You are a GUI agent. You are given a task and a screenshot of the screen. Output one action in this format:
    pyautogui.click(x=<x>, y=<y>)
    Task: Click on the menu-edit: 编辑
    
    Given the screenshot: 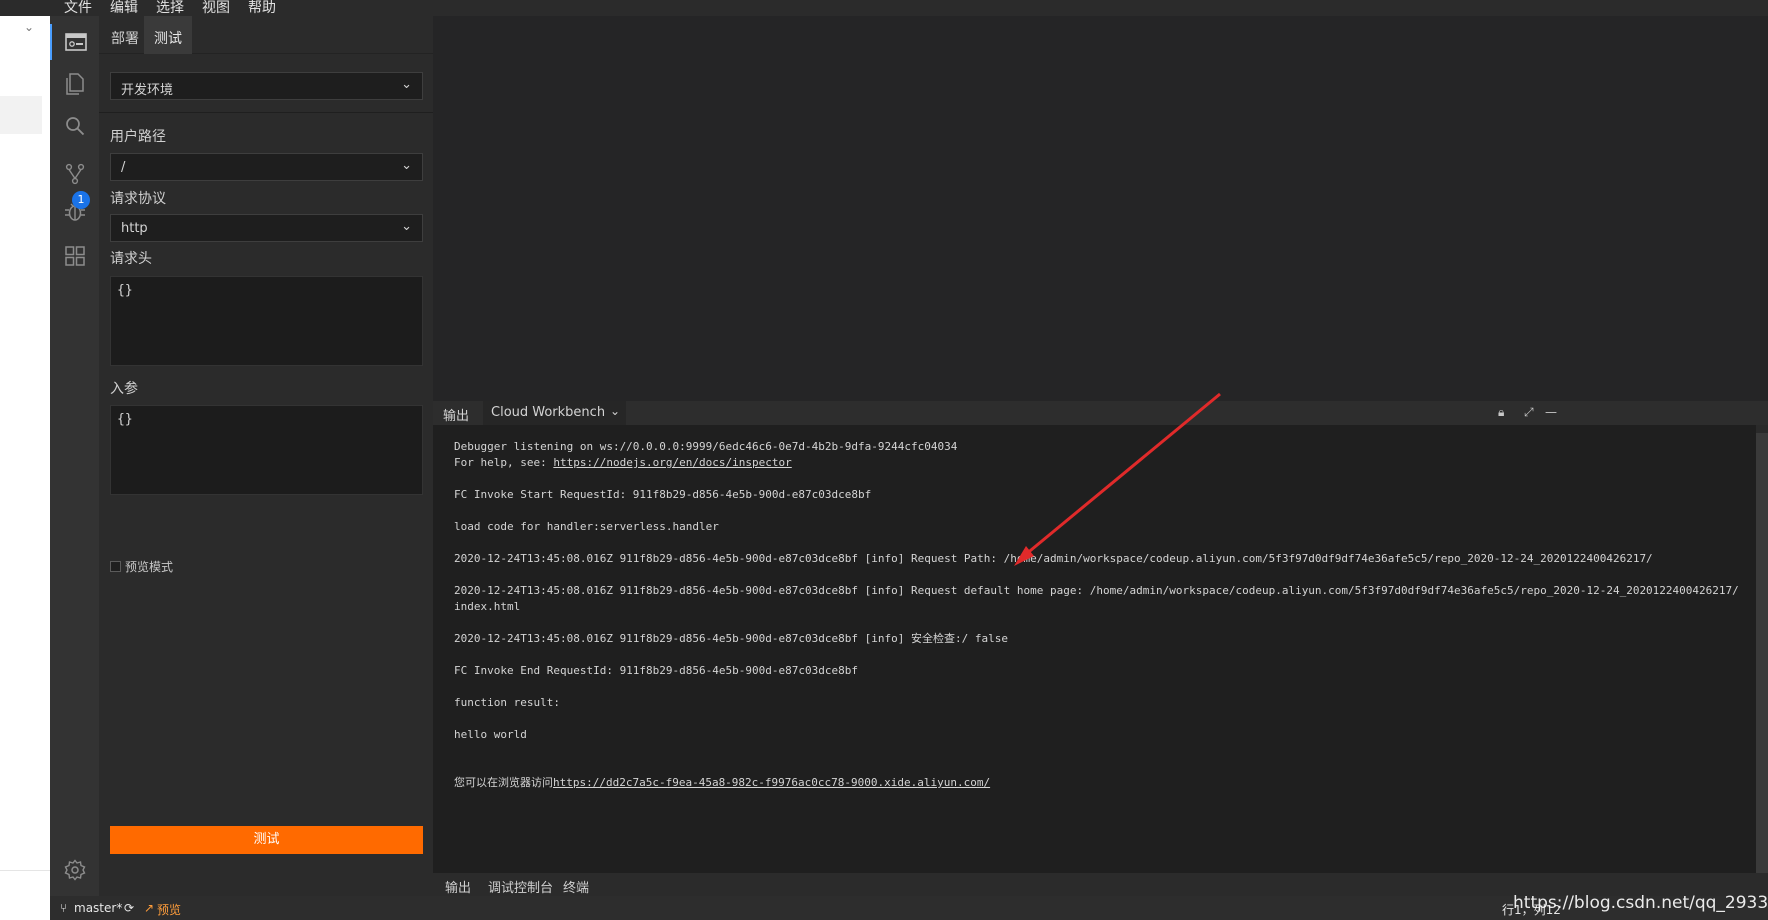 What is the action you would take?
    pyautogui.click(x=124, y=8)
    